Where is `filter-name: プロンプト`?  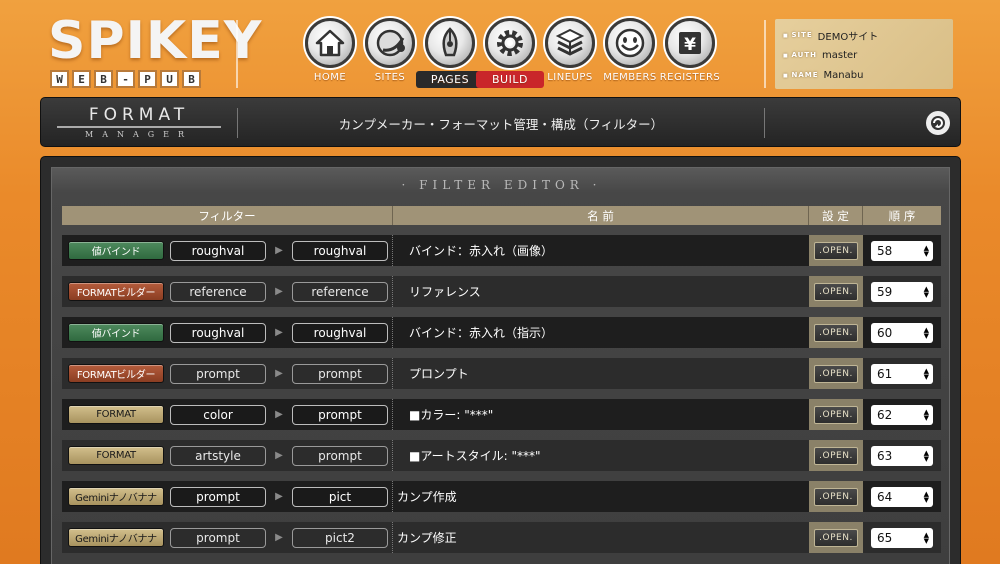
filter-name: プロンプト is located at coordinates (439, 374).